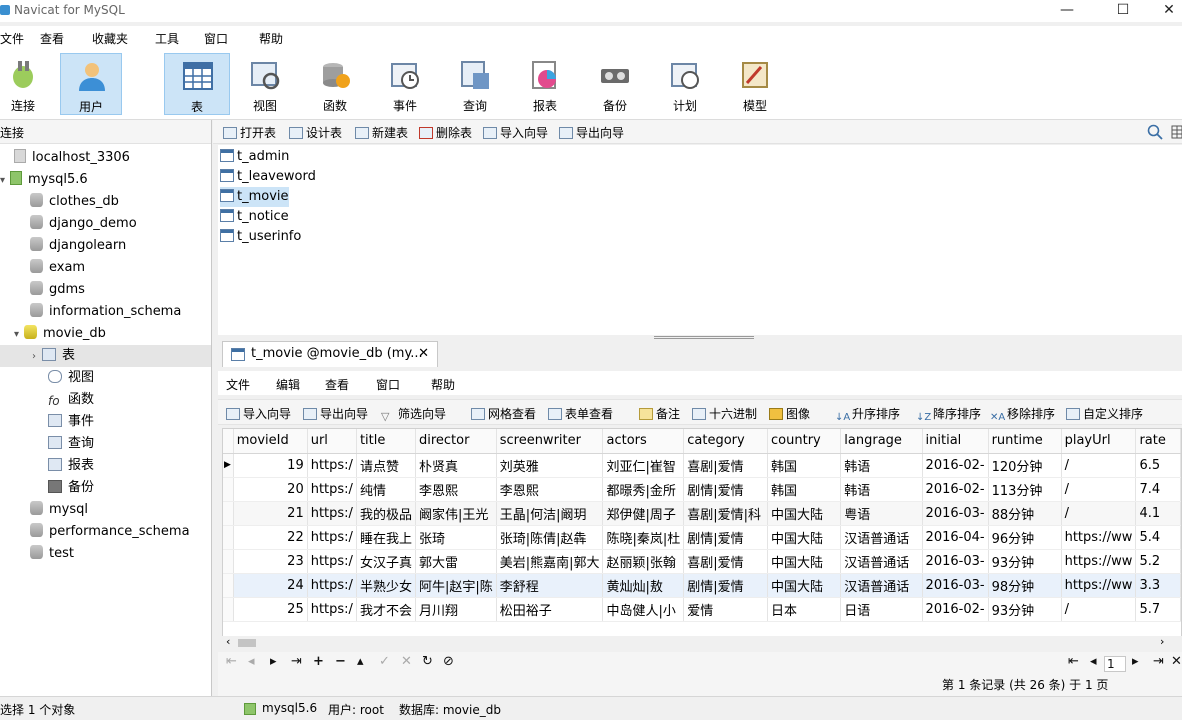 The image size is (1182, 720). Describe the element at coordinates (456, 561) in the screenshot. I see `cell-director: 郭大雷` at that location.